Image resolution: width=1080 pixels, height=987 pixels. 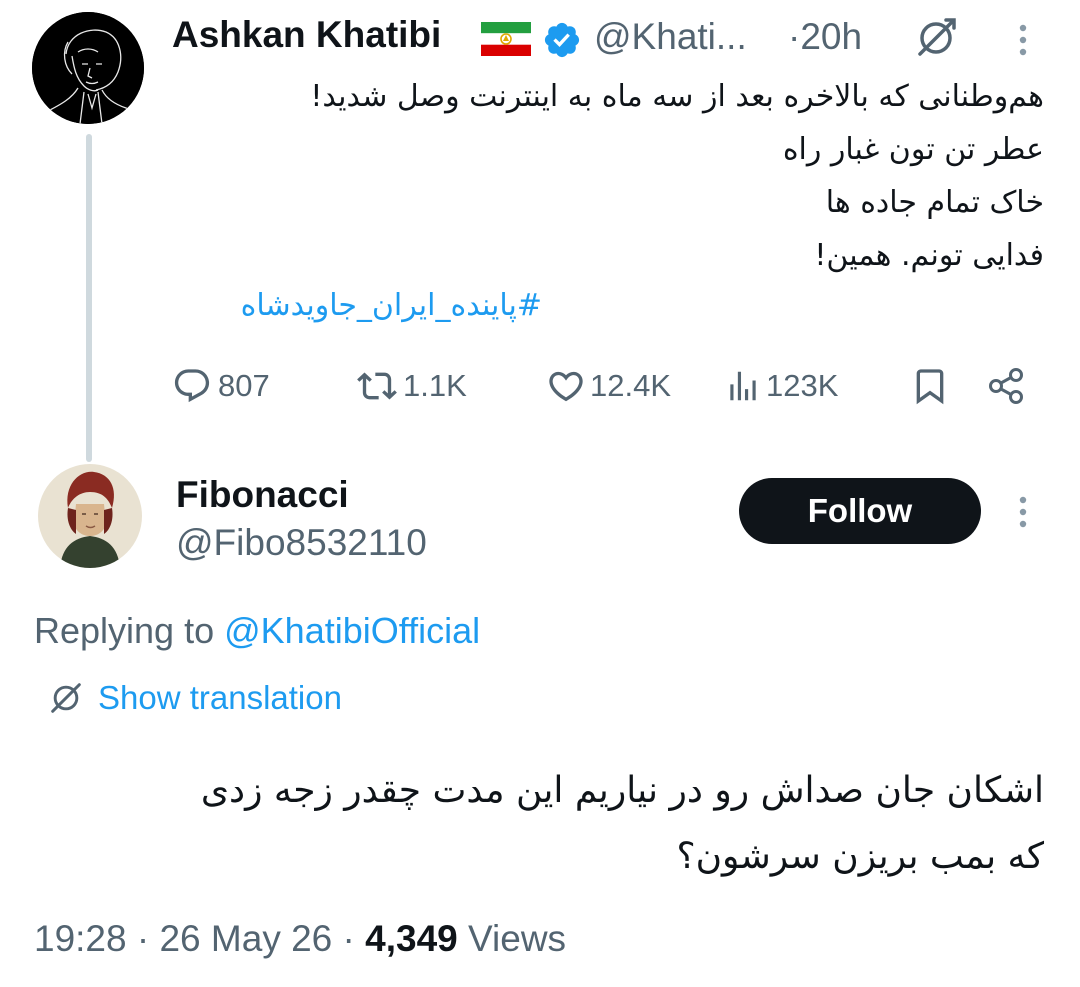 What do you see at coordinates (860, 856) in the screenshot?
I see `reply-line: که بمب بریزن سرشون؟` at bounding box center [860, 856].